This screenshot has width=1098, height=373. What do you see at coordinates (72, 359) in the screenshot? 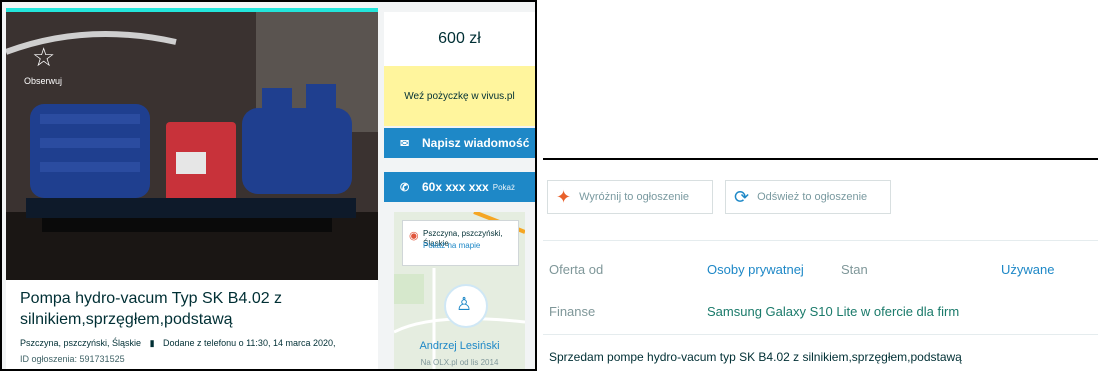
I see `listing-id: ID ogłoszenia: 591731525` at bounding box center [72, 359].